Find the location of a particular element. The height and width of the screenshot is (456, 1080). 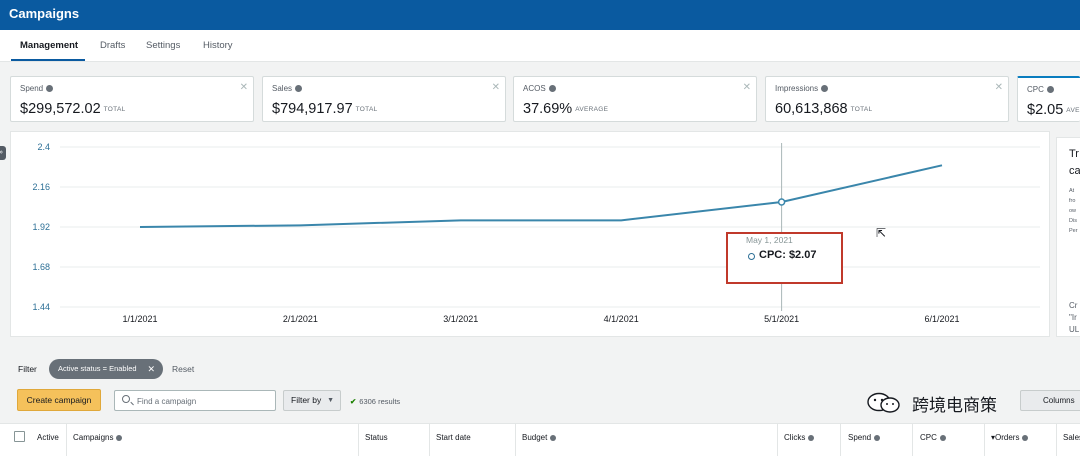

search-box is located at coordinates (195, 400).